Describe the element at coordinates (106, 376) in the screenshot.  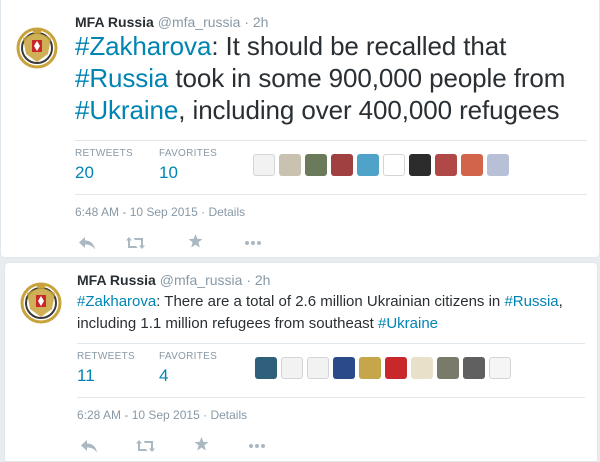
I see `retweets-count: 11` at that location.